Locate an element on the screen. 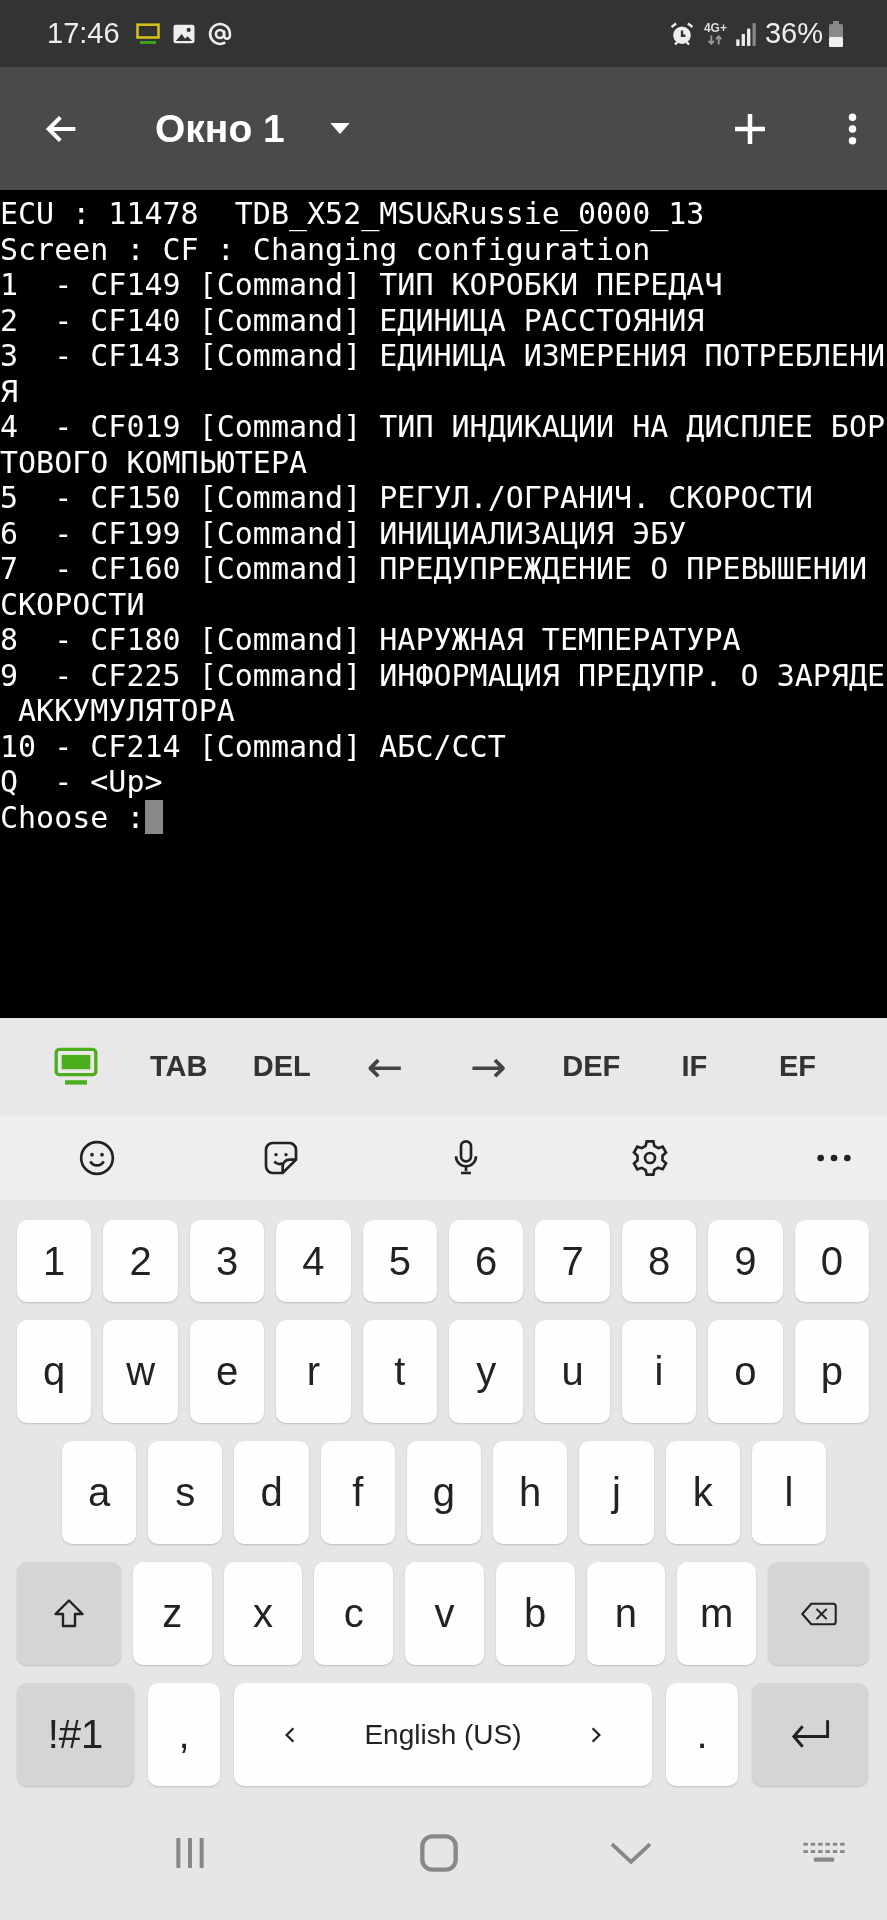 The height and width of the screenshot is (1920, 887). keyboard-key: 8 is located at coordinates (659, 1261).